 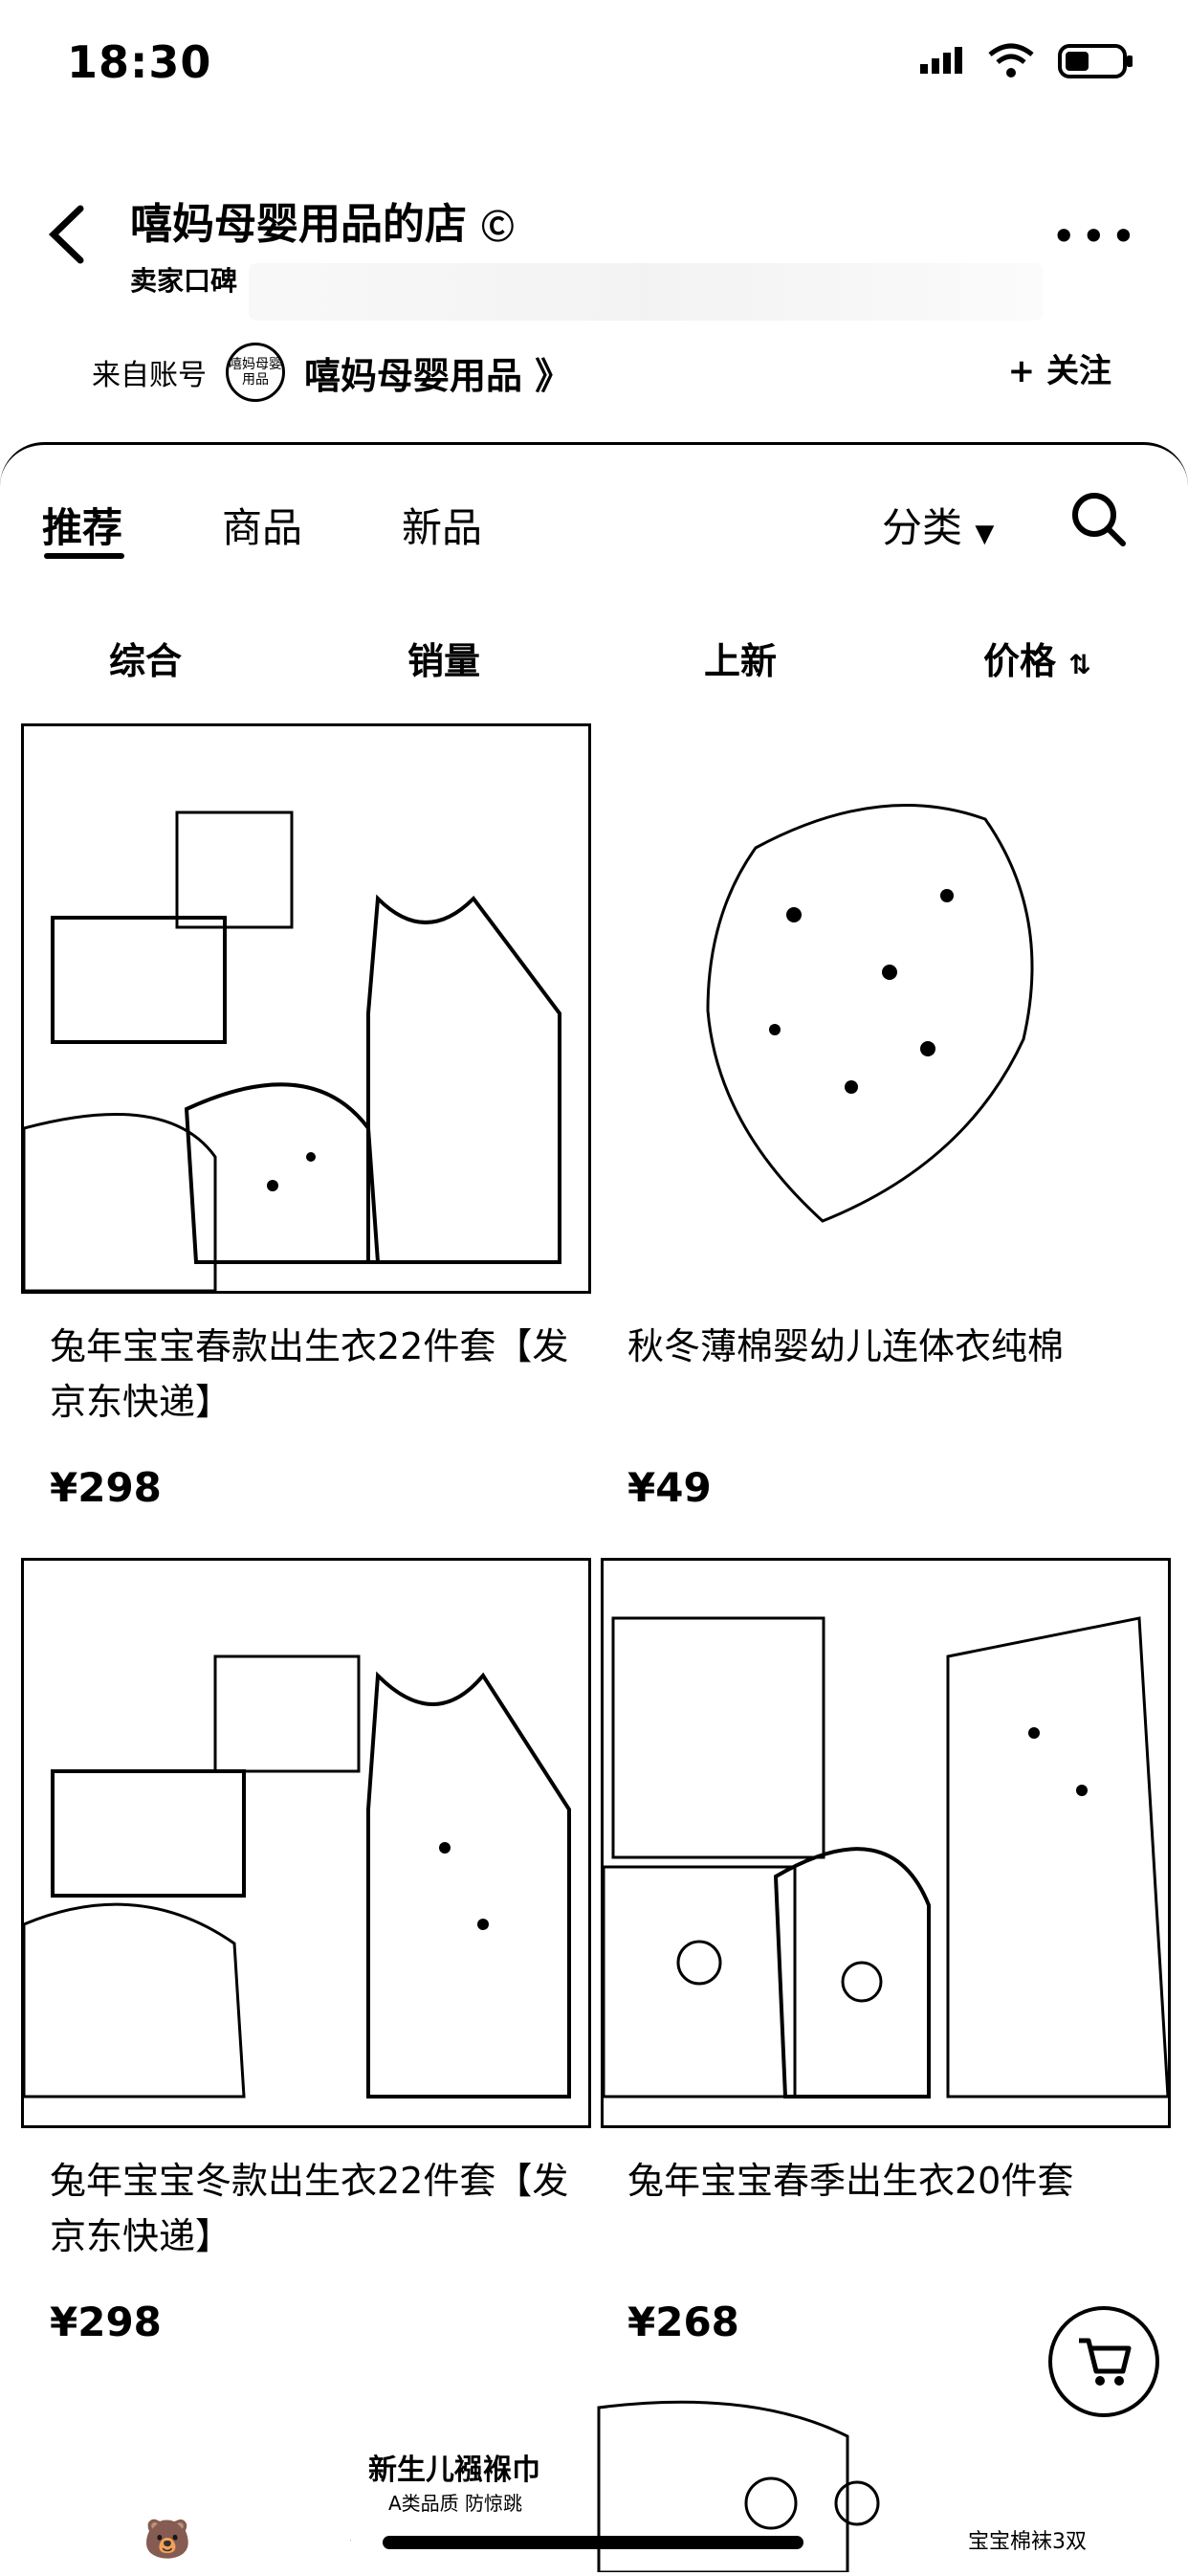 What do you see at coordinates (1020, 661) in the screenshot?
I see `sort-price-label: 价格` at bounding box center [1020, 661].